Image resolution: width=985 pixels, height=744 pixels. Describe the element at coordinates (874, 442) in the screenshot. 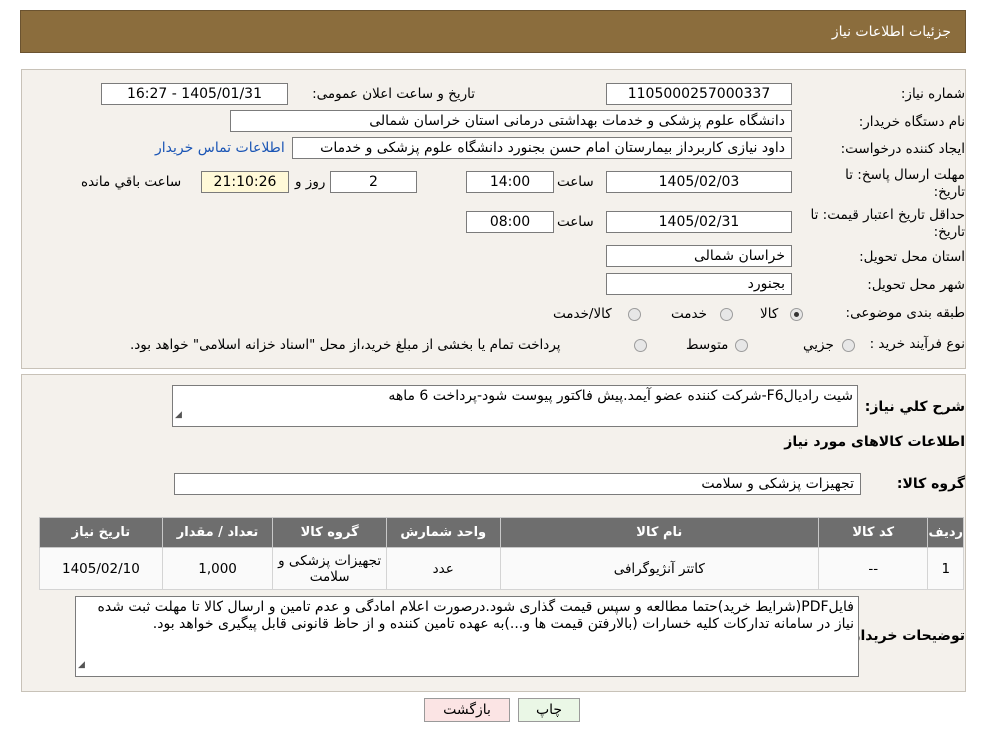

I see `items-heading: اطلاعات کالاهای مورد نیاز` at that location.